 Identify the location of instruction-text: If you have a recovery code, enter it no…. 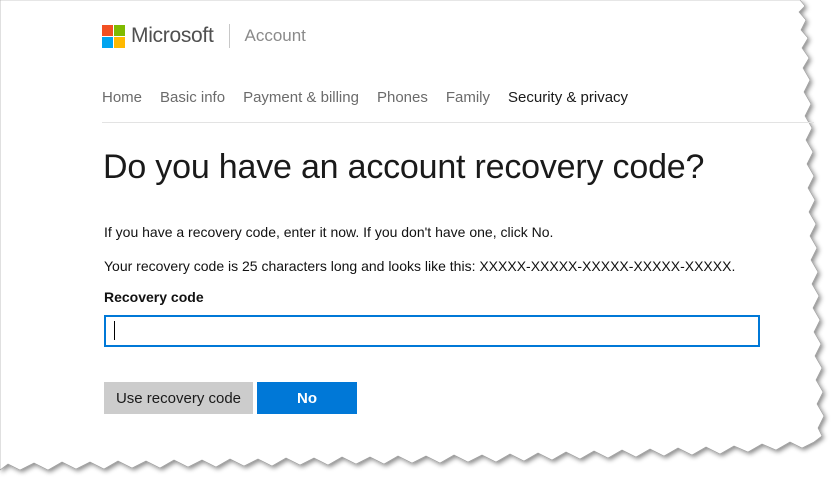
(329, 232).